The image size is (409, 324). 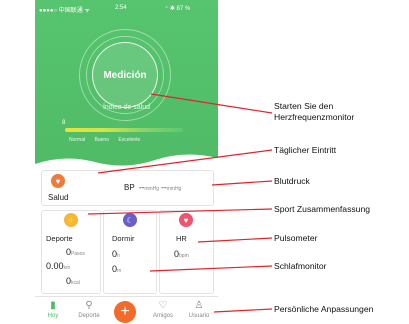 I want to click on annotation-taeglicher: Täglicher Eintritt, so click(x=305, y=150).